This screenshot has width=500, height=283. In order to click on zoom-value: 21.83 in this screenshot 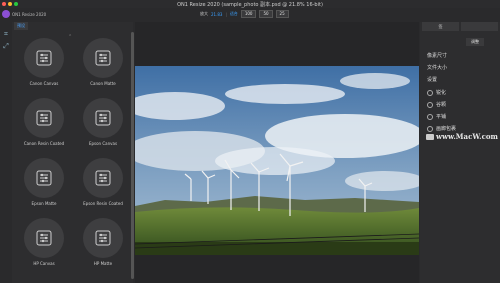, I will do `click(216, 14)`.